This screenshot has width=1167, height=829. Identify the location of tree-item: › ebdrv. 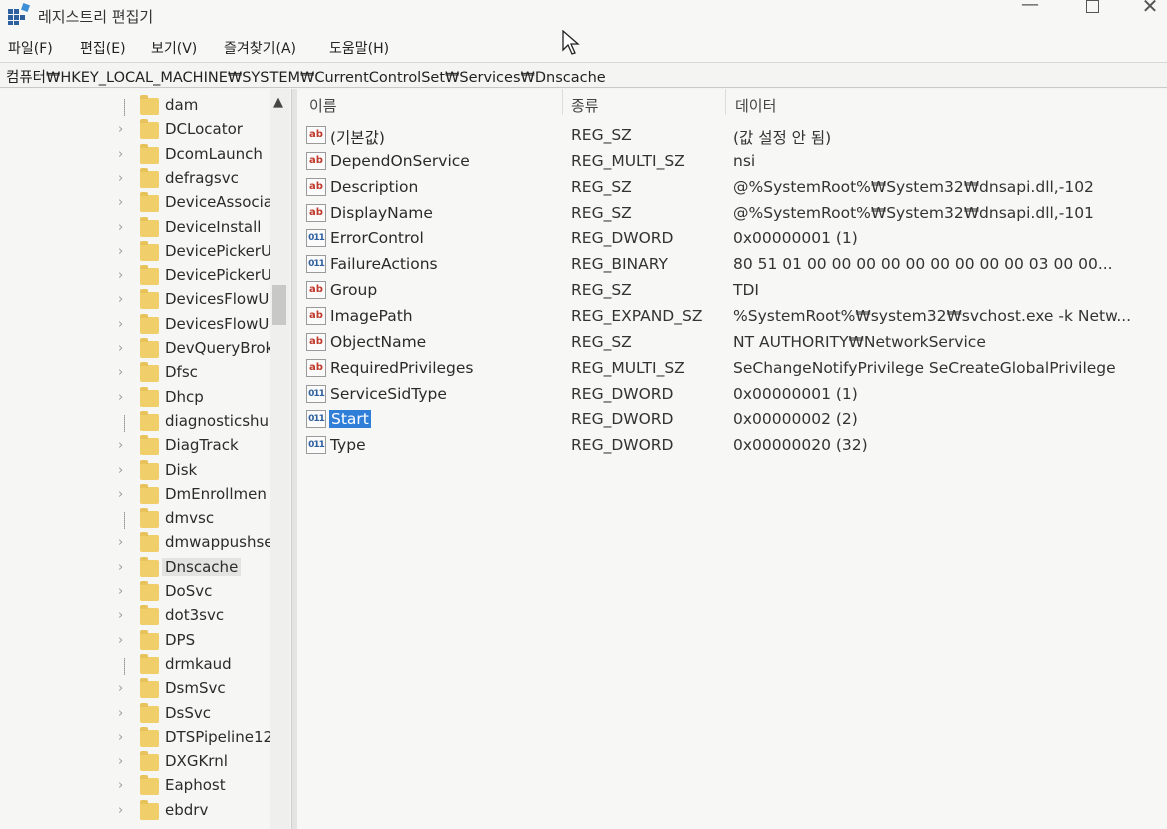
(135, 811).